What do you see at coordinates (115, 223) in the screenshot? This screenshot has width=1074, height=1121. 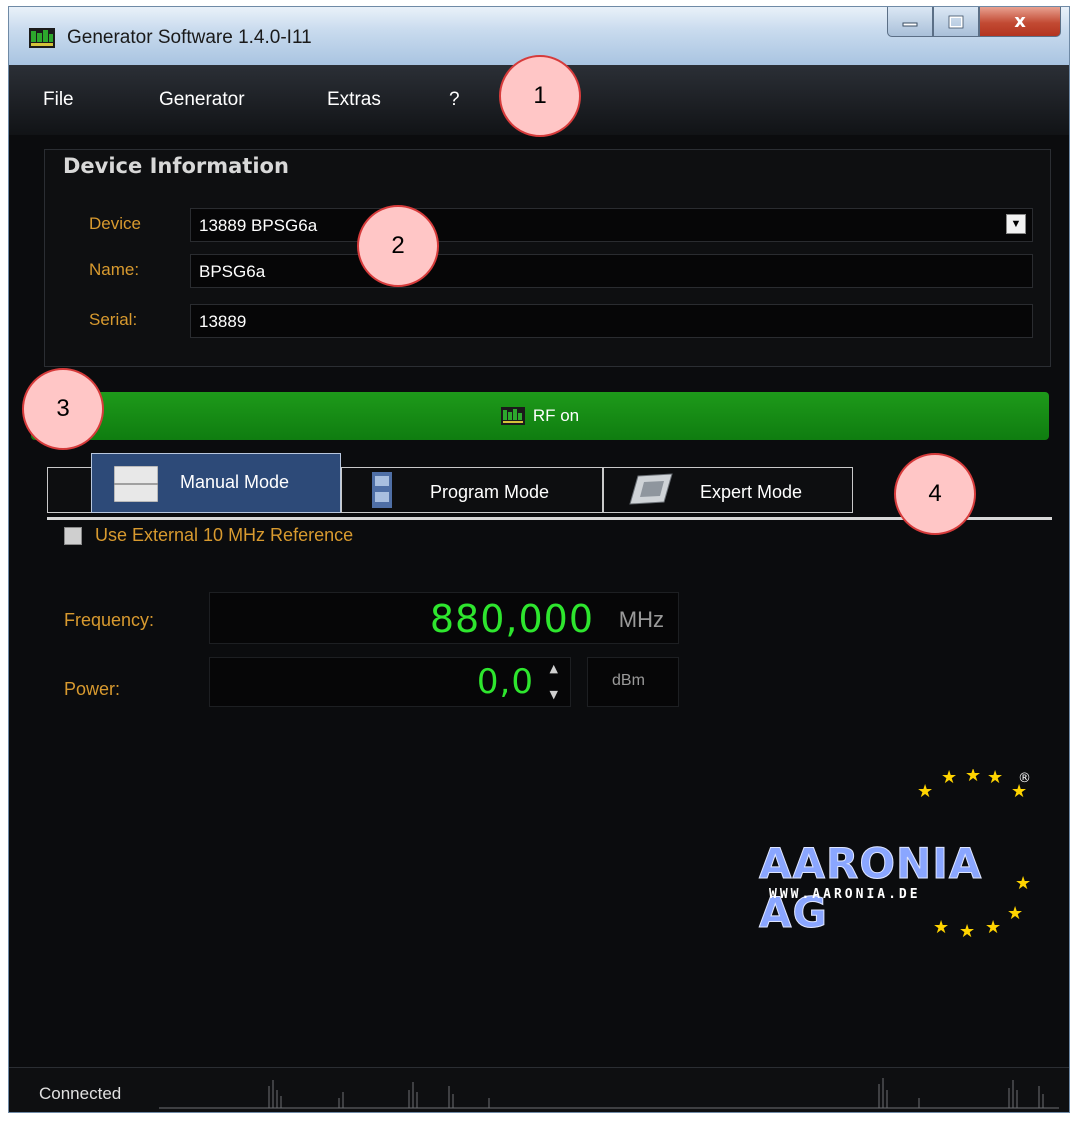 I see `device-label: Device` at bounding box center [115, 223].